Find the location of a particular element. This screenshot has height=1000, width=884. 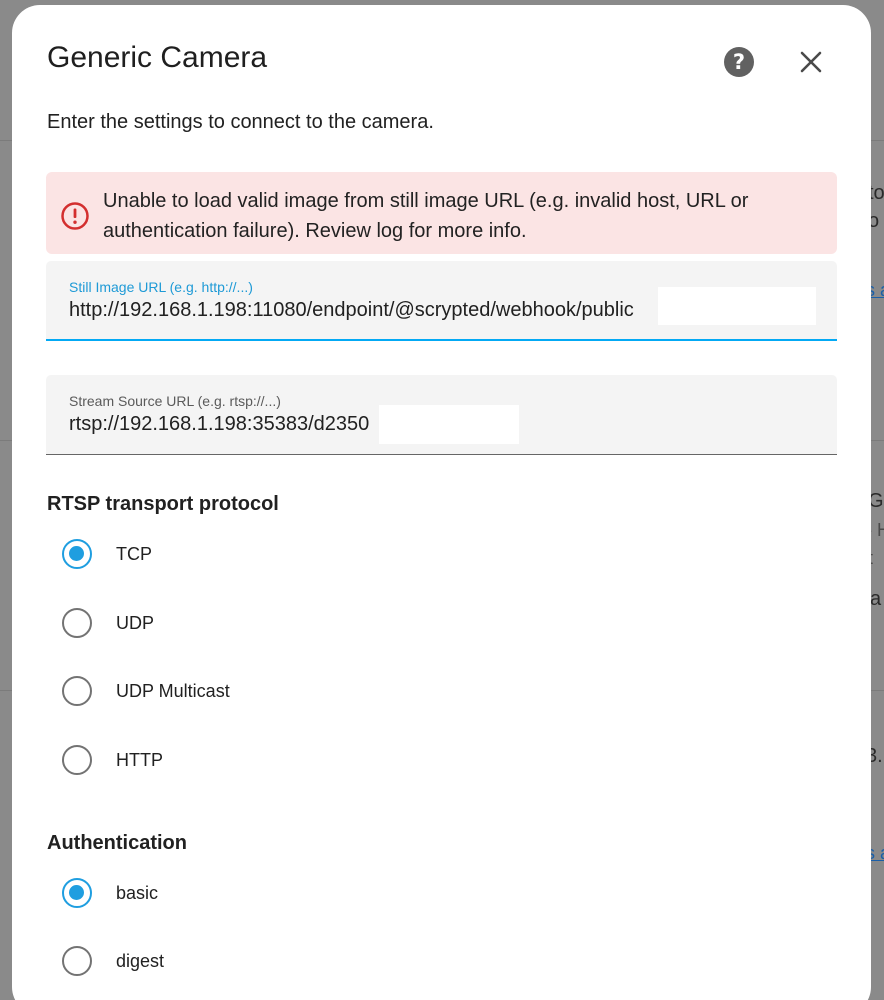

alert-circle-icon is located at coordinates (75, 216).